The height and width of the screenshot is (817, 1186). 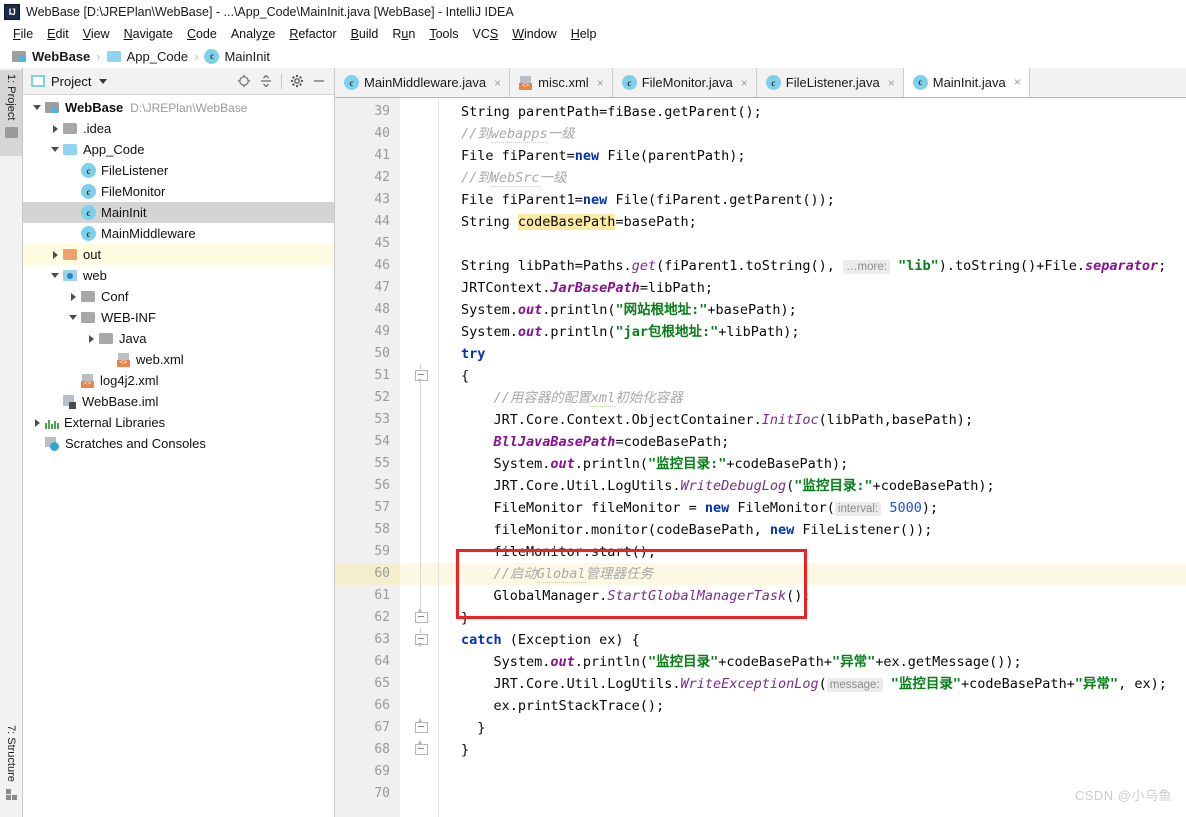 I want to click on menu-build: Build, so click(x=365, y=34).